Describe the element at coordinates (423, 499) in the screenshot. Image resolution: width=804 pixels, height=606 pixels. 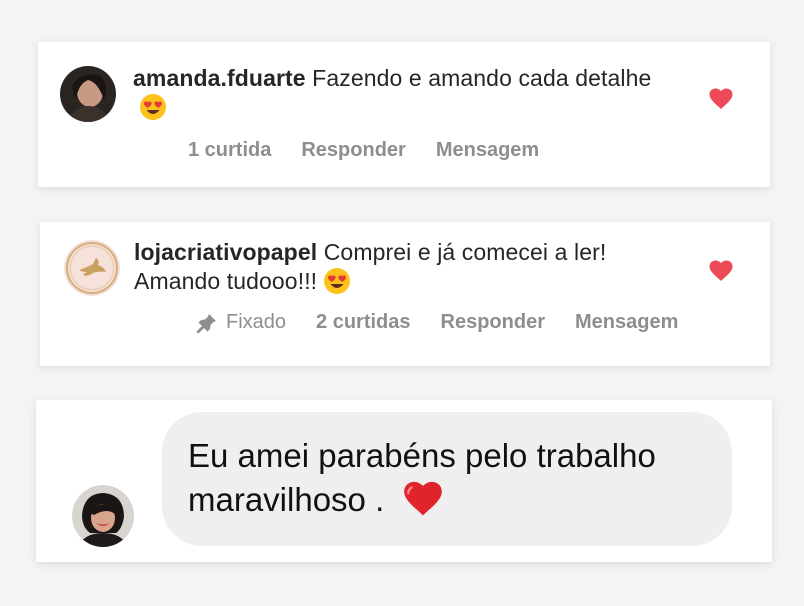
I see `red-heart-emoji-icon` at that location.